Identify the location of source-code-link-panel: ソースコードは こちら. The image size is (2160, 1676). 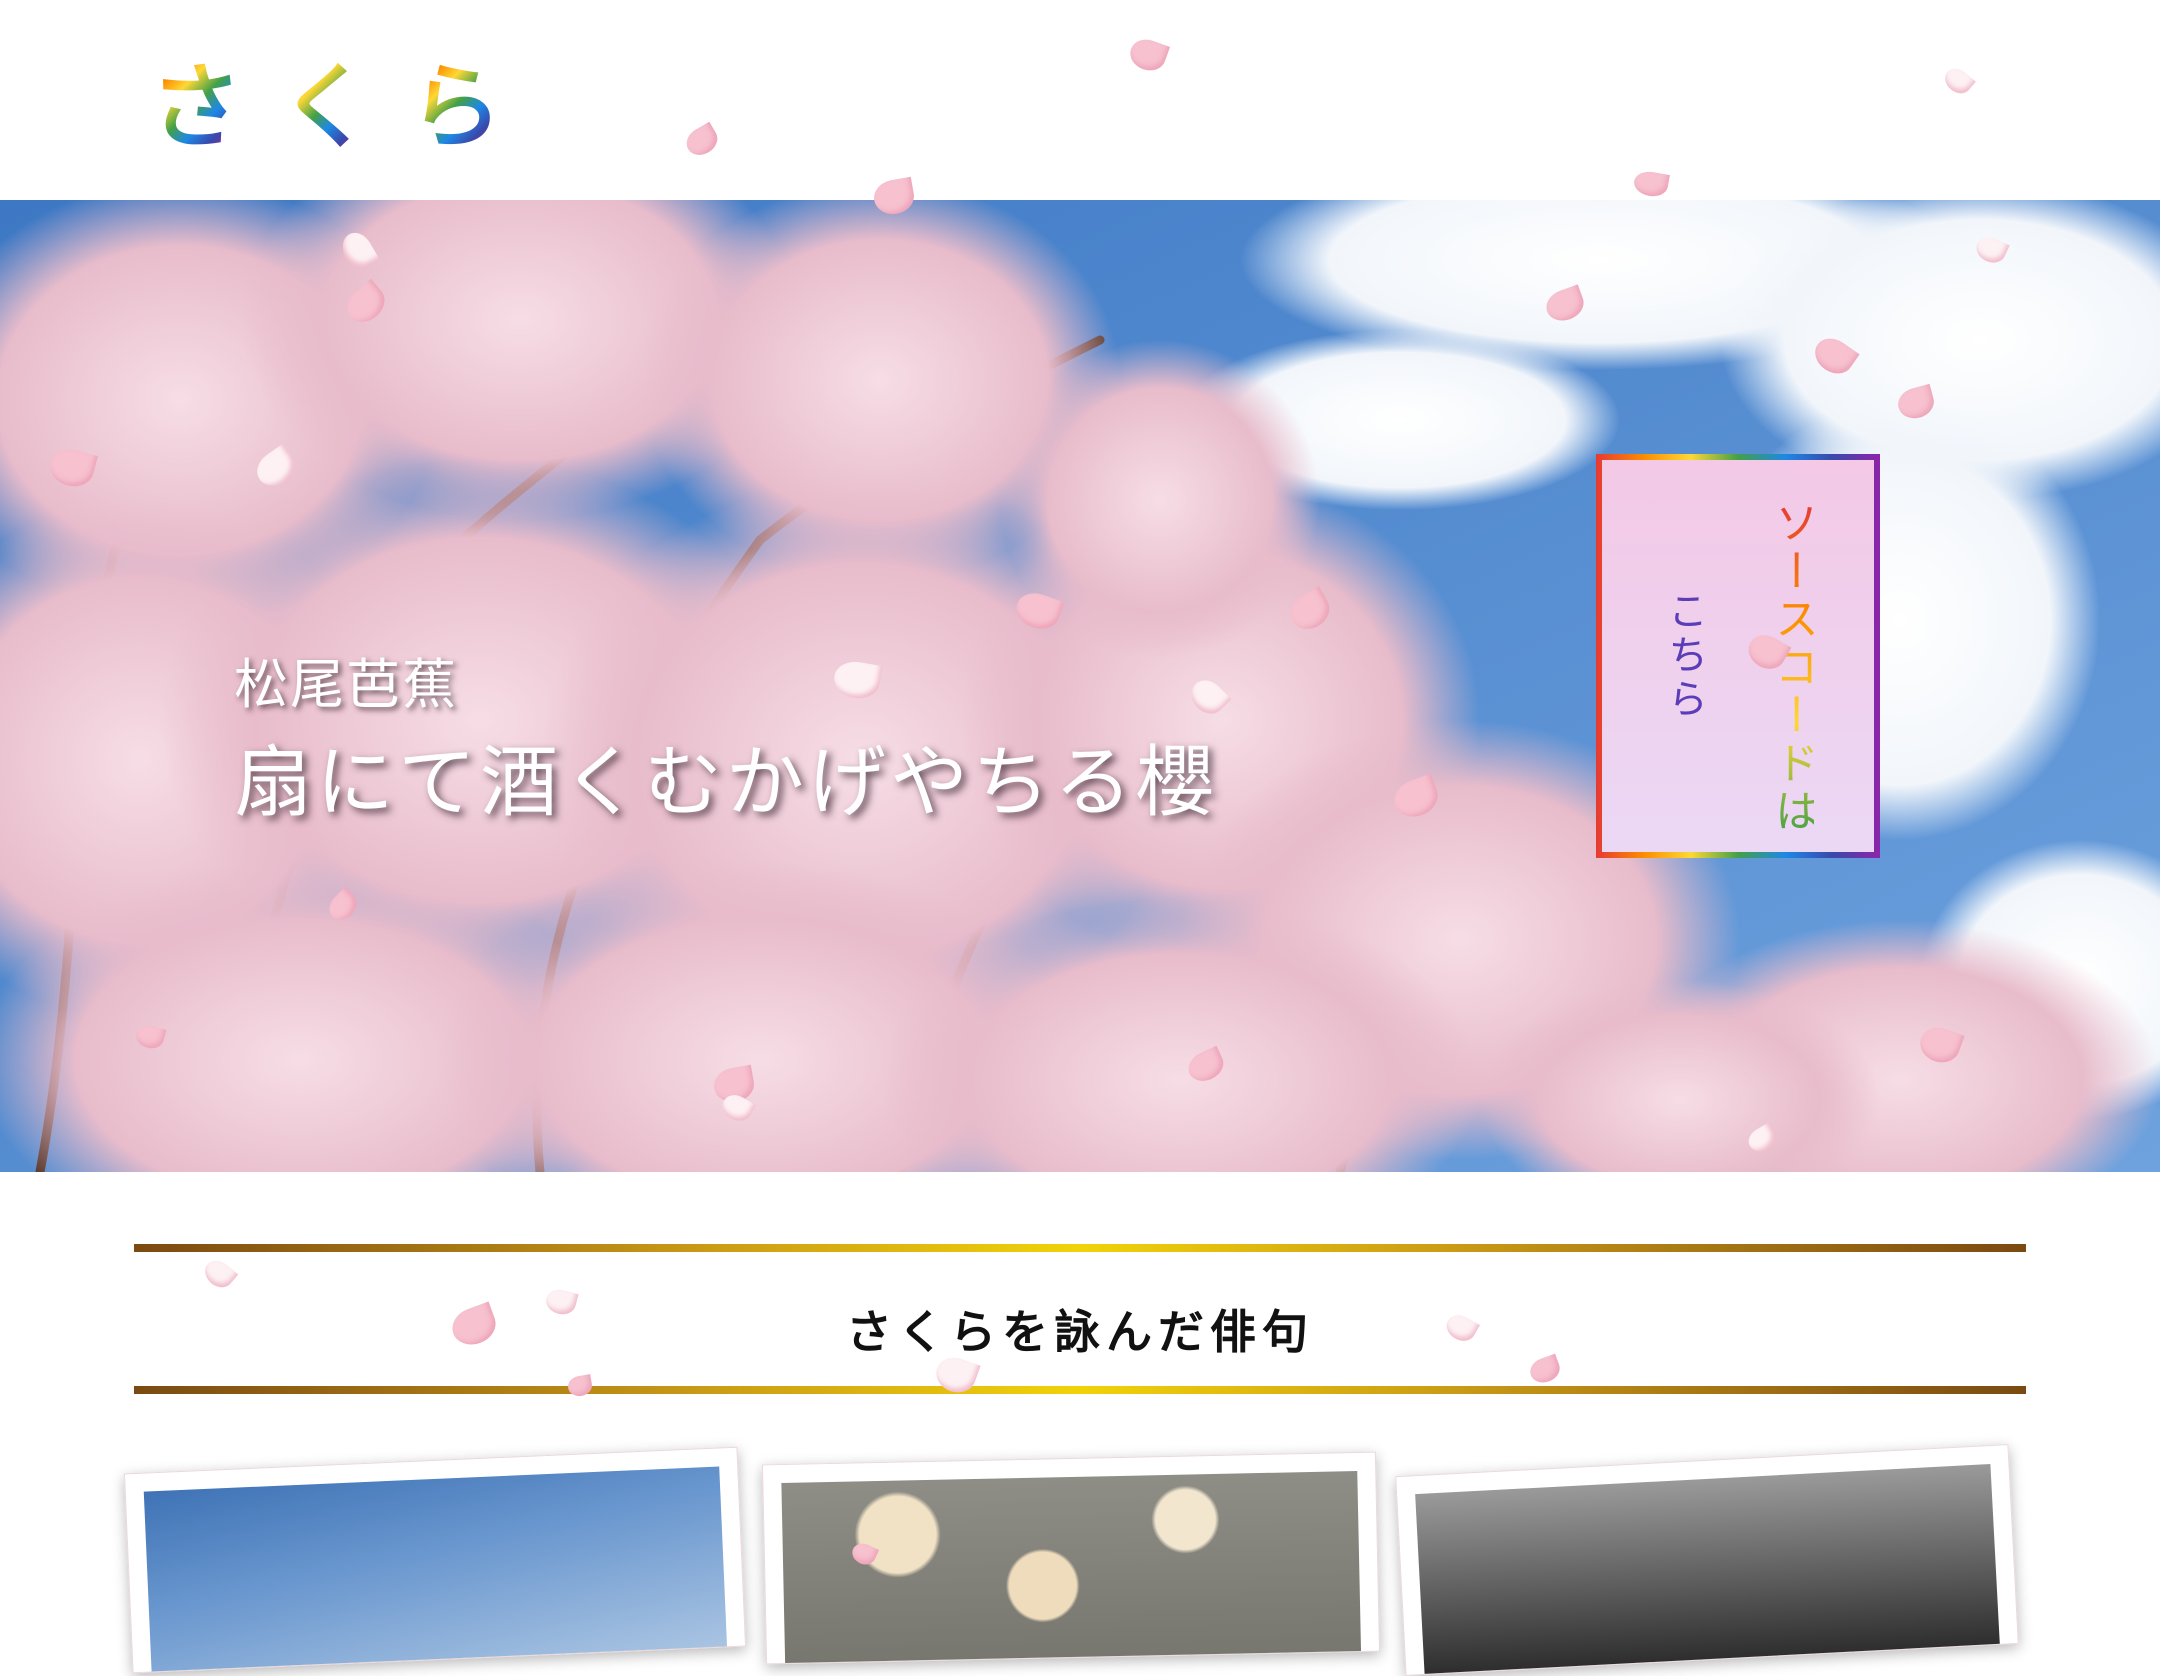
(1738, 656).